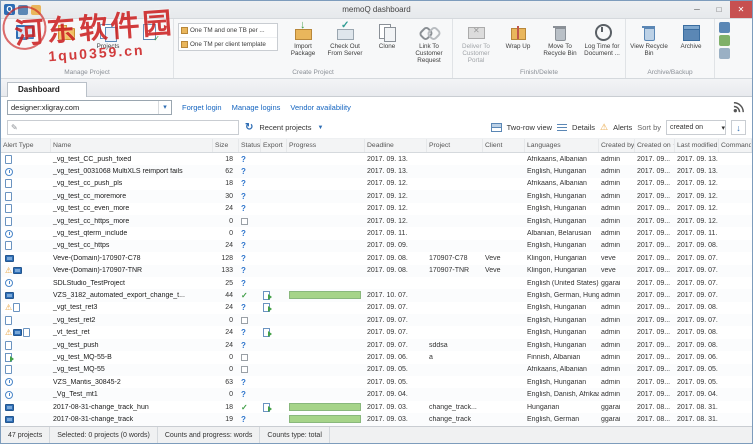 This screenshot has width=753, height=444. What do you see at coordinates (697, 357) in the screenshot?
I see `last-modified-cell: 2017. 09. 06.` at bounding box center [697, 357].